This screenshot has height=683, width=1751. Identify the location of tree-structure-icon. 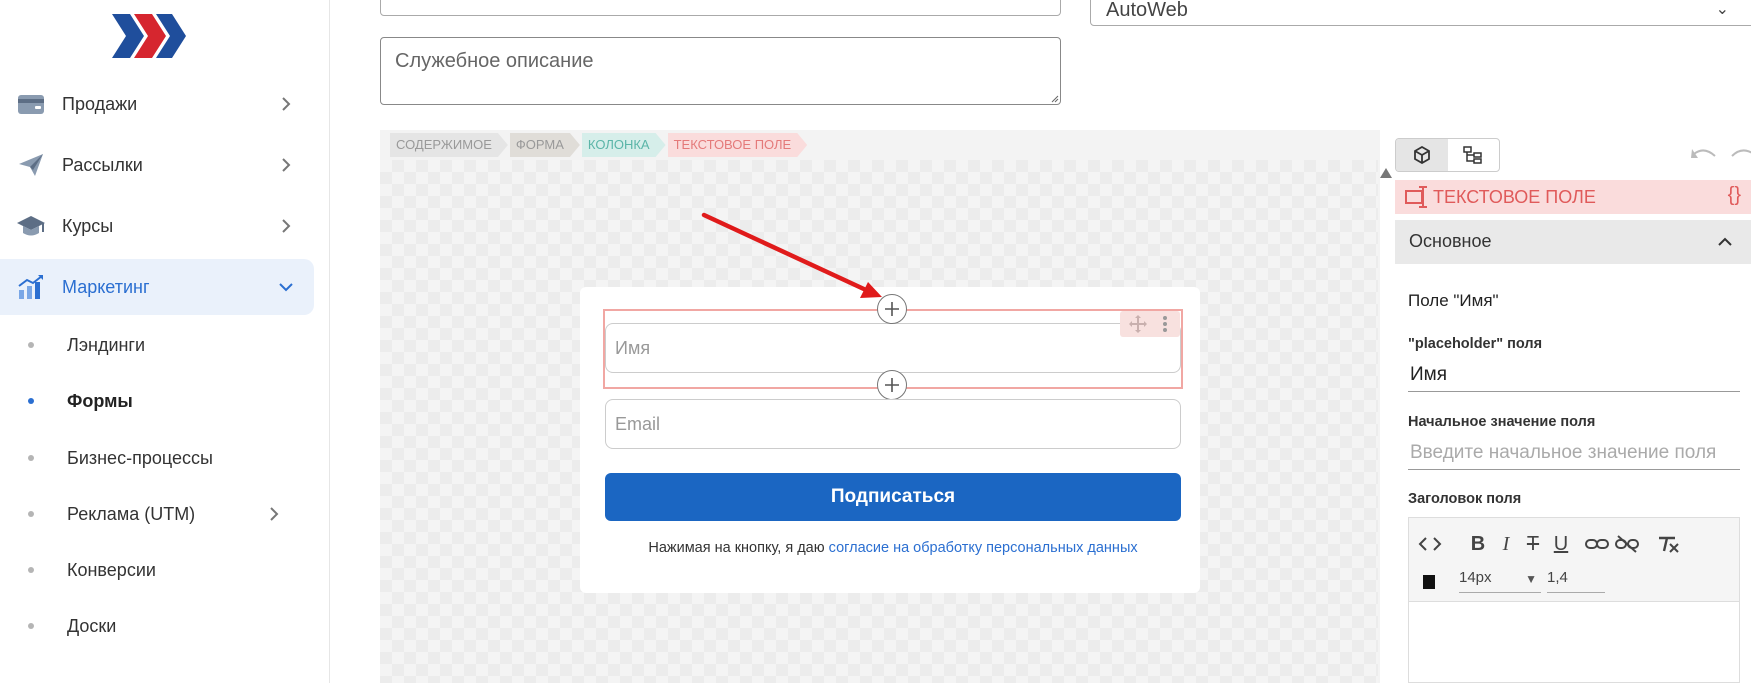
(1472, 155).